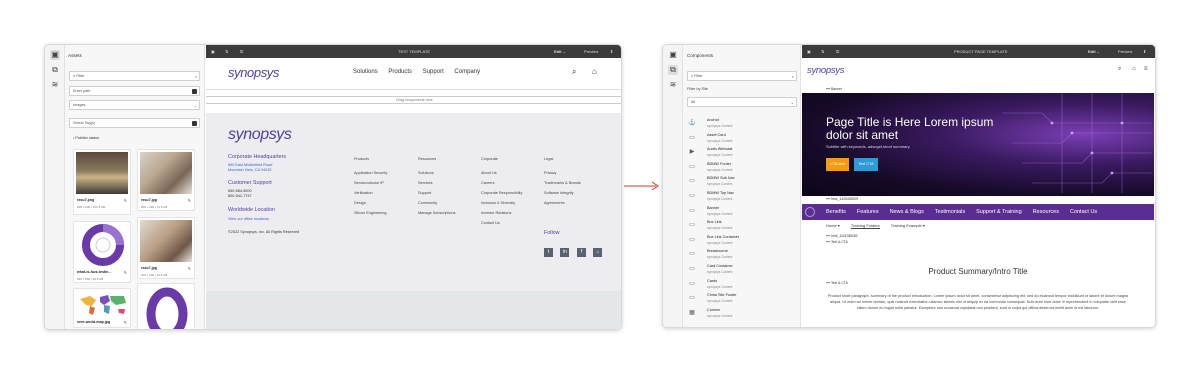 The height and width of the screenshot is (375, 1200). Describe the element at coordinates (1083, 212) in the screenshot. I see `subnav-item: Contact Us` at that location.